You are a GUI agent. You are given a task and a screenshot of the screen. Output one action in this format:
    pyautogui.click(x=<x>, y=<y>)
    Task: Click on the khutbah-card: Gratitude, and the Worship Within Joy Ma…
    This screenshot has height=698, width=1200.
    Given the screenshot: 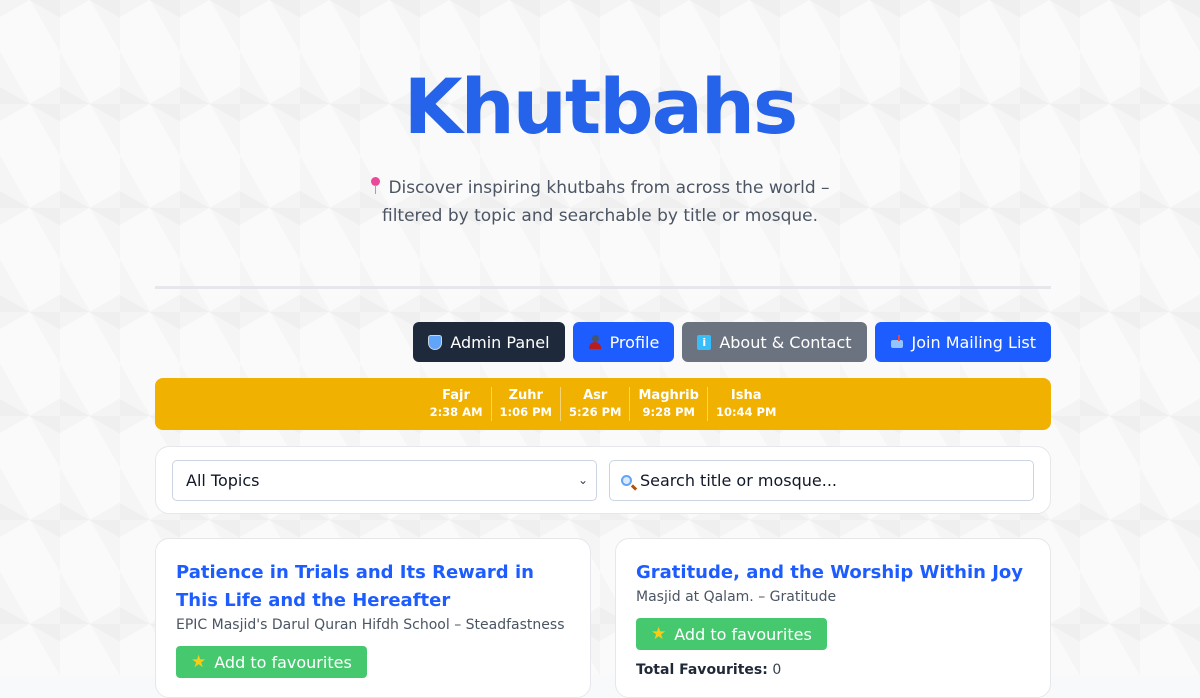 What is the action you would take?
    pyautogui.click(x=833, y=618)
    